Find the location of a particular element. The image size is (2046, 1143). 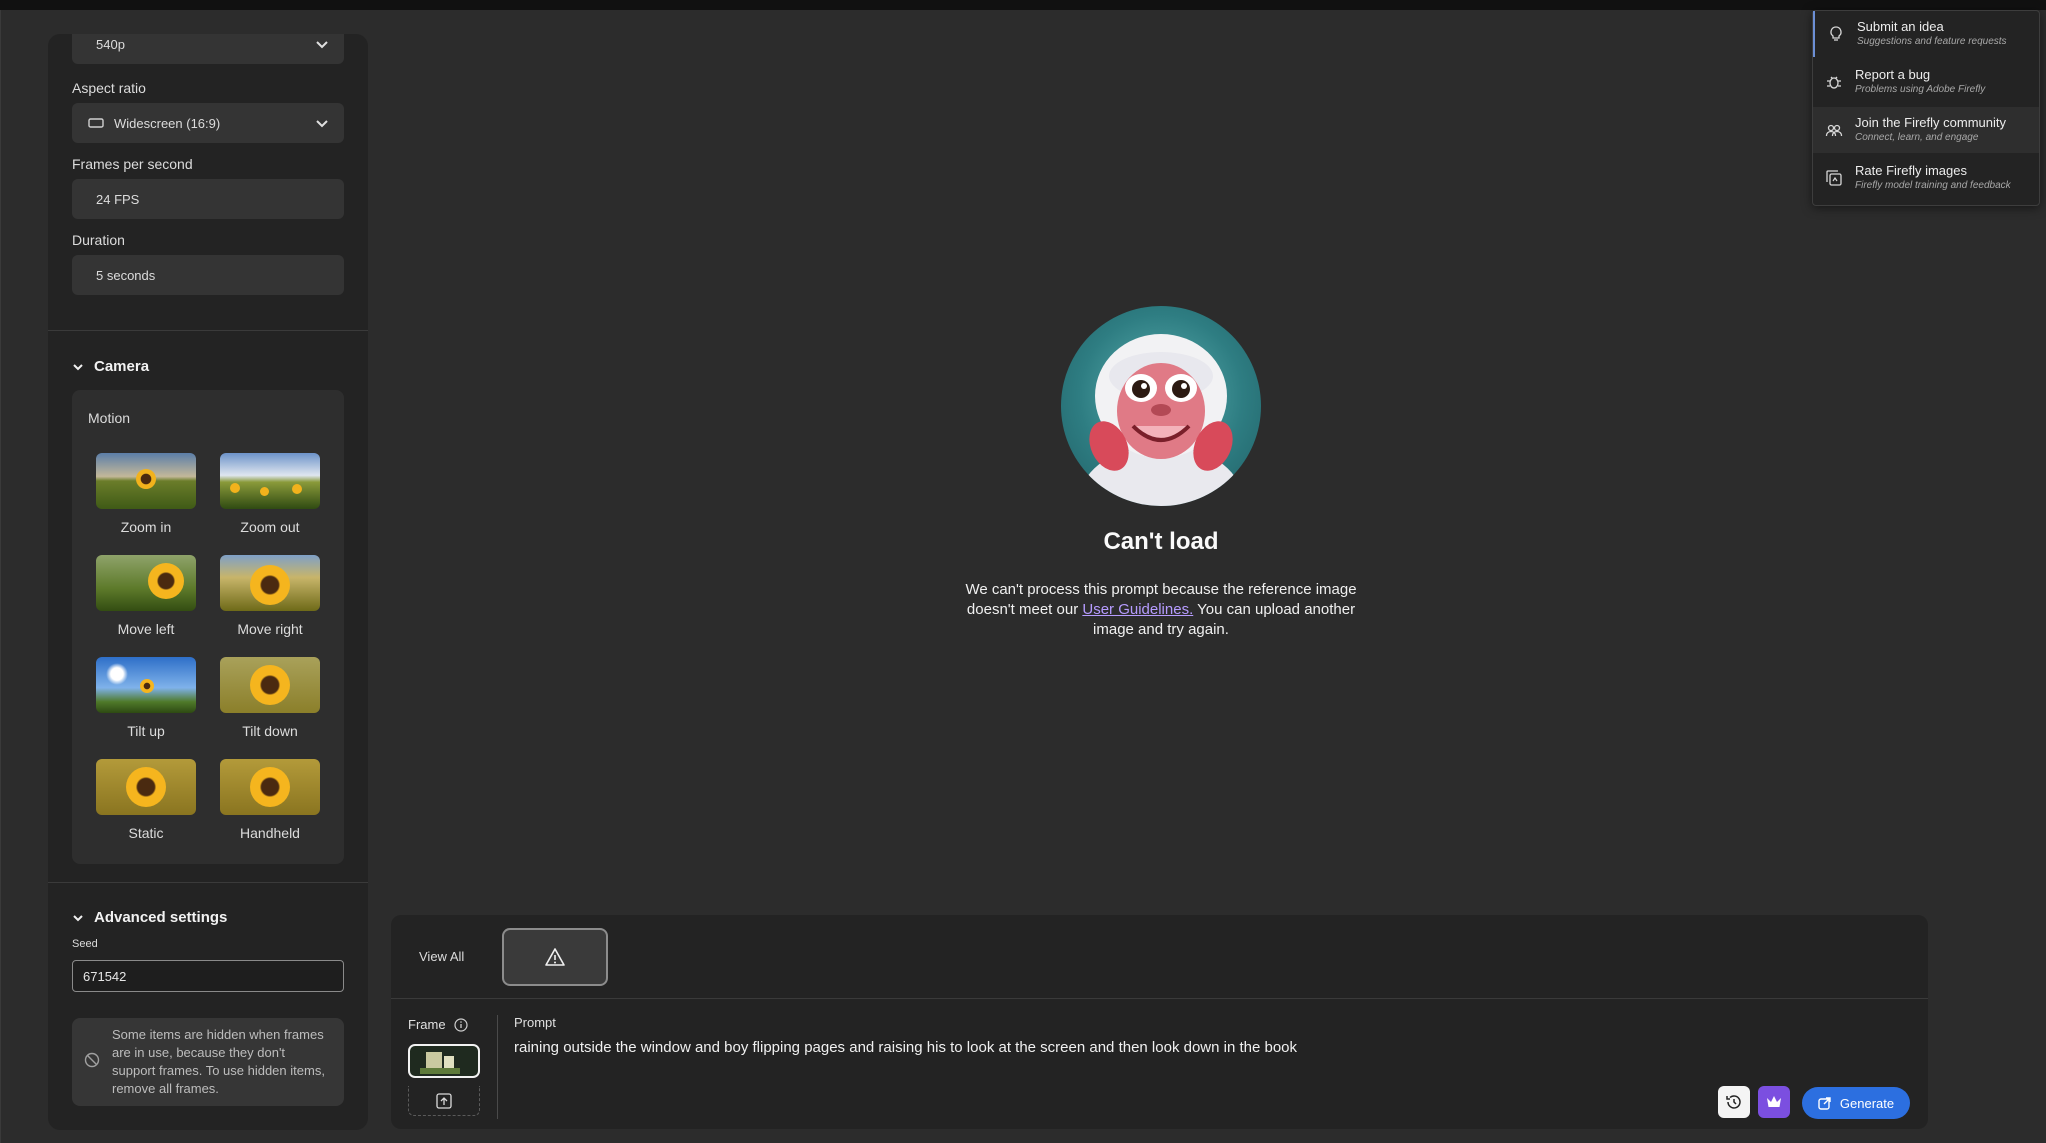

menu-item-subtitle: Connect, learn, and engage is located at coordinates (1917, 137).